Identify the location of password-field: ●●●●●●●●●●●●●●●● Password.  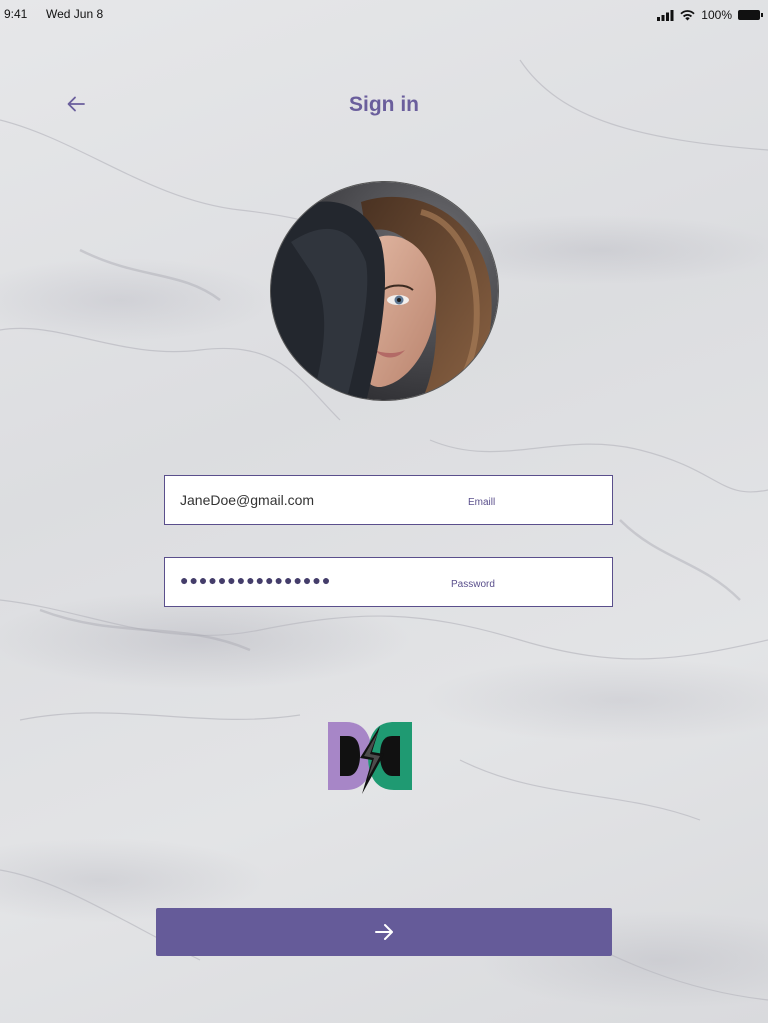
(388, 582).